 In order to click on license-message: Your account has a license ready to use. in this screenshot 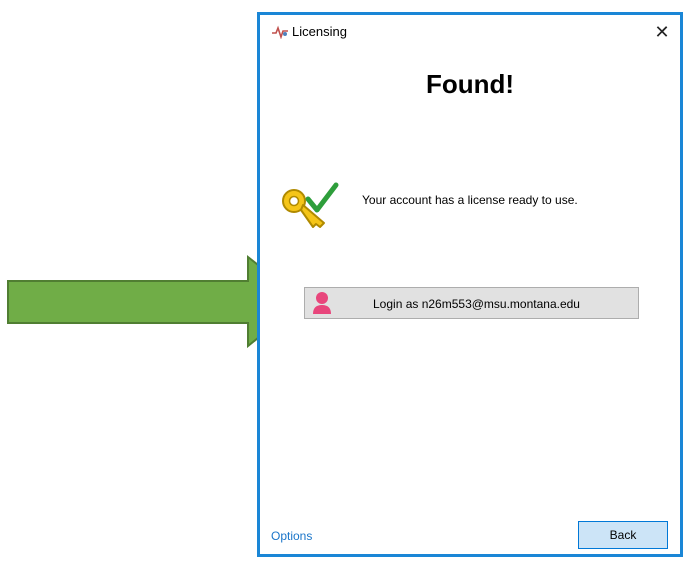, I will do `click(470, 200)`.